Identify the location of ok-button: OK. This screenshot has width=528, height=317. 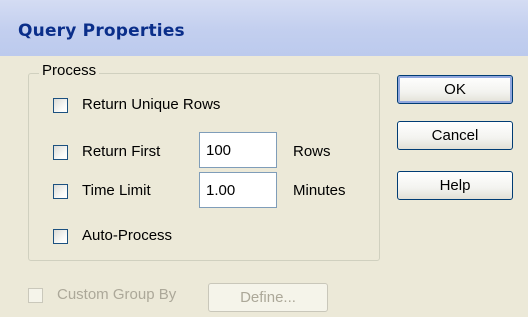
(455, 89).